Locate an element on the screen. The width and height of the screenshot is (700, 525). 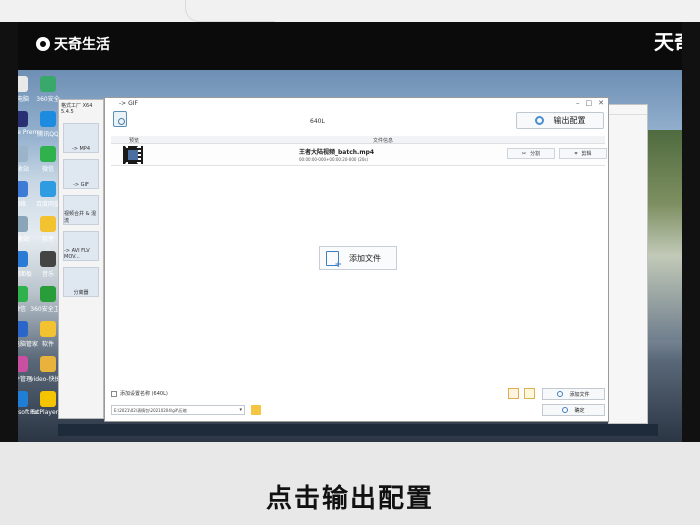
col-file-info: 文件信息 is located at coordinates (383, 141).